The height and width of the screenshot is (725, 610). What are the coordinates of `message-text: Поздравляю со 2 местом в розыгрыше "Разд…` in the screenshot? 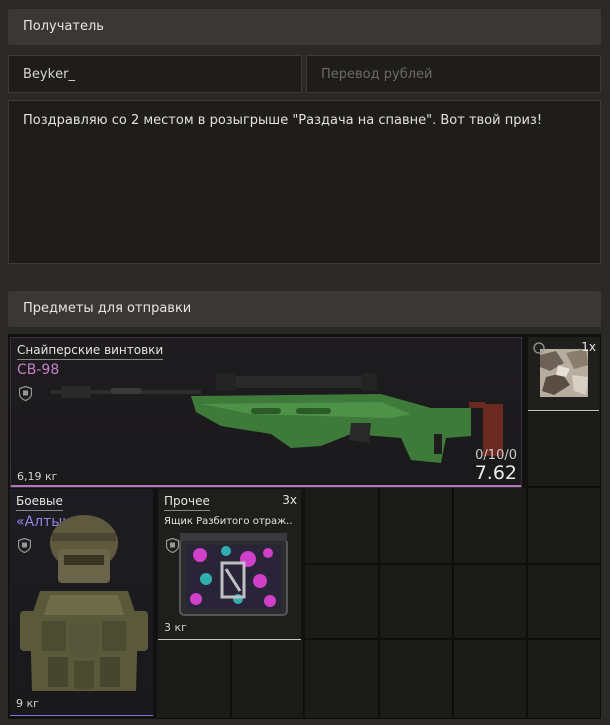 It's located at (283, 120).